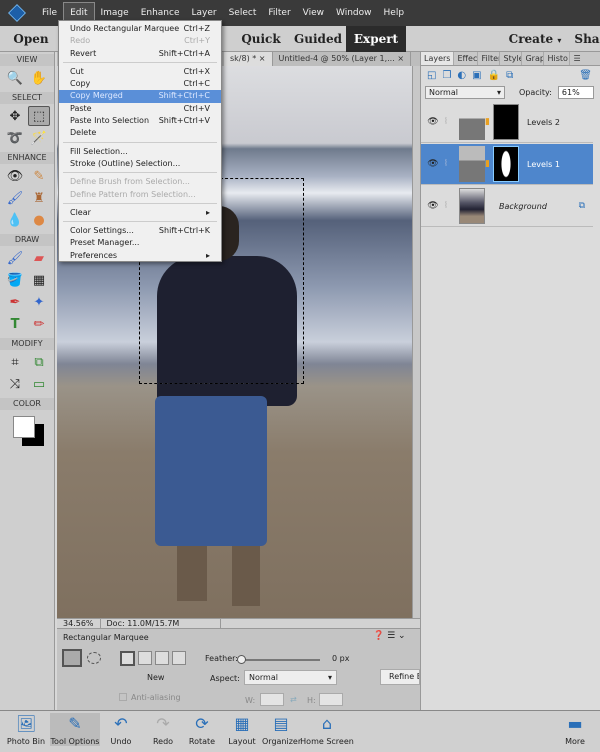 The height and width of the screenshot is (752, 600). What do you see at coordinates (466, 58) in the screenshot?
I see `tab-effects: Effec` at bounding box center [466, 58].